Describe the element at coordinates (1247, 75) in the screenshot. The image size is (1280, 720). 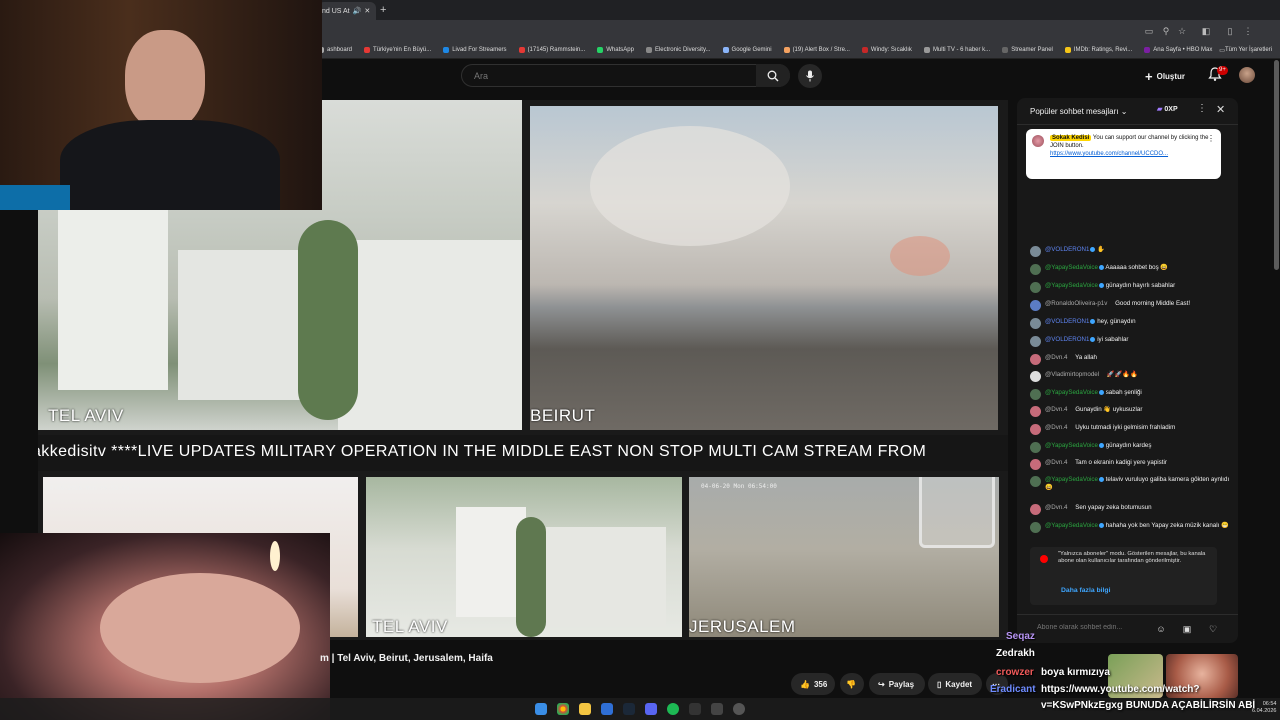
I see `user-avatar` at that location.